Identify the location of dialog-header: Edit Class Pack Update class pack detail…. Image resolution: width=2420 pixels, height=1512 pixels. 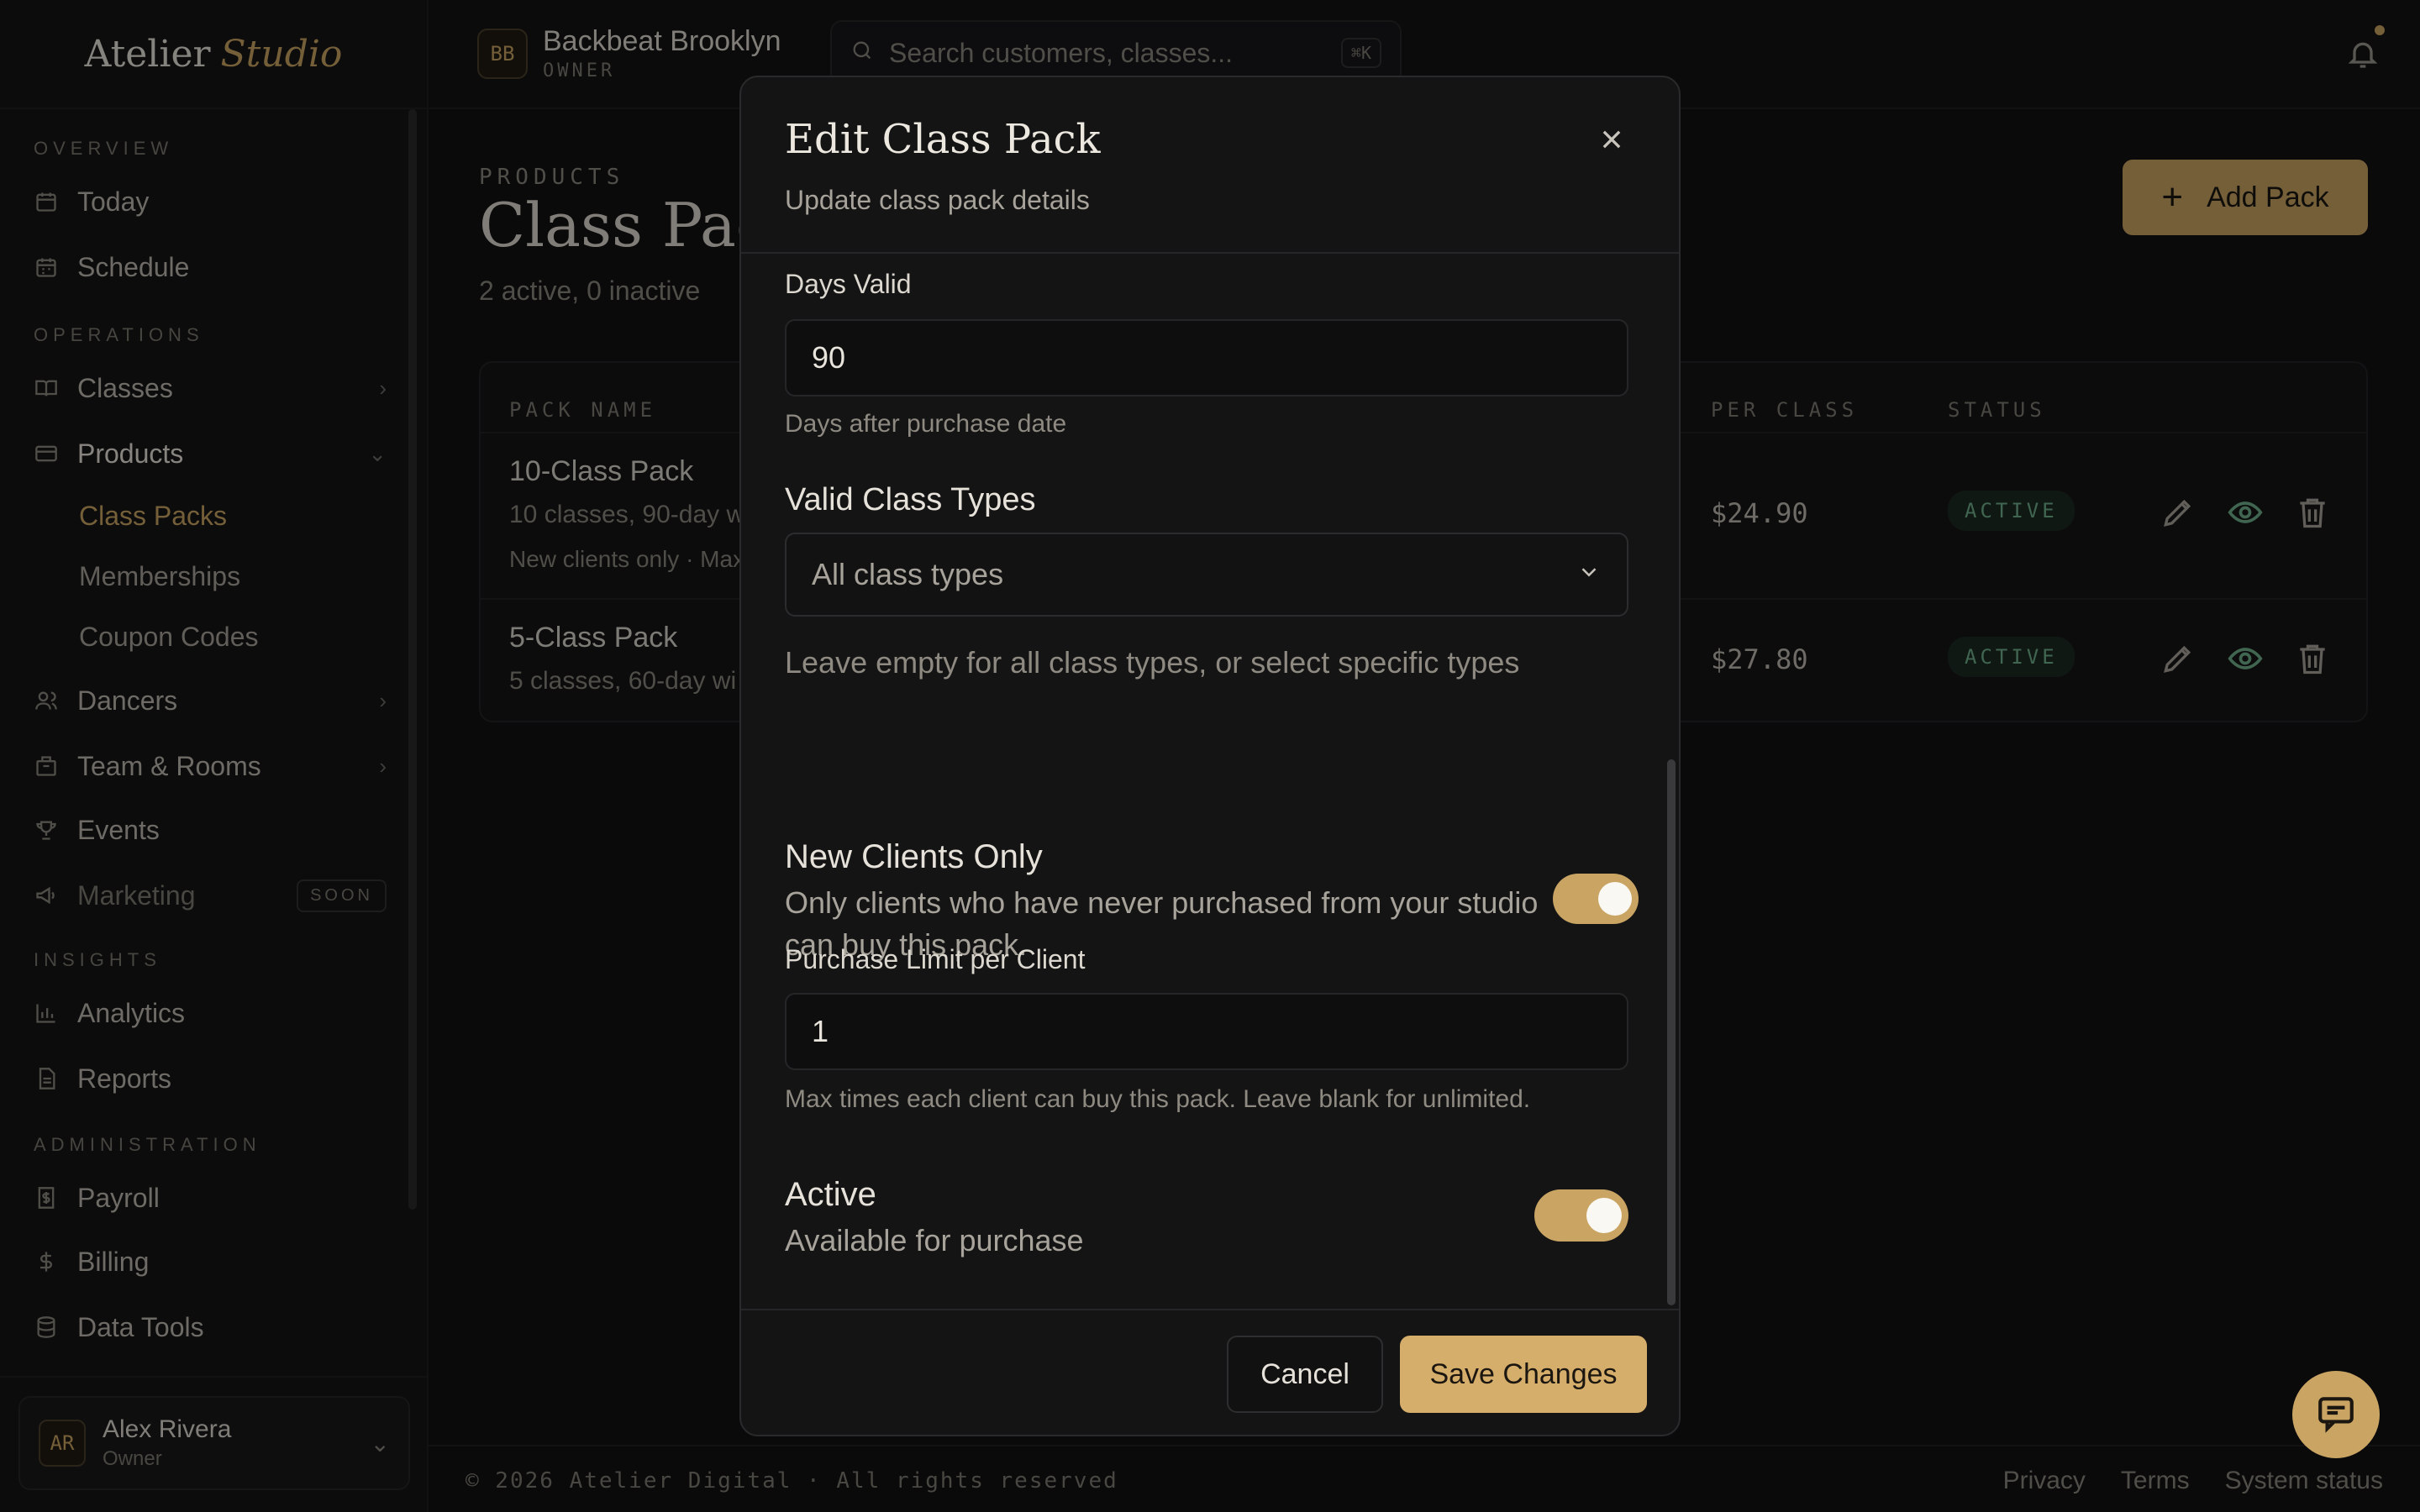
(1210, 165).